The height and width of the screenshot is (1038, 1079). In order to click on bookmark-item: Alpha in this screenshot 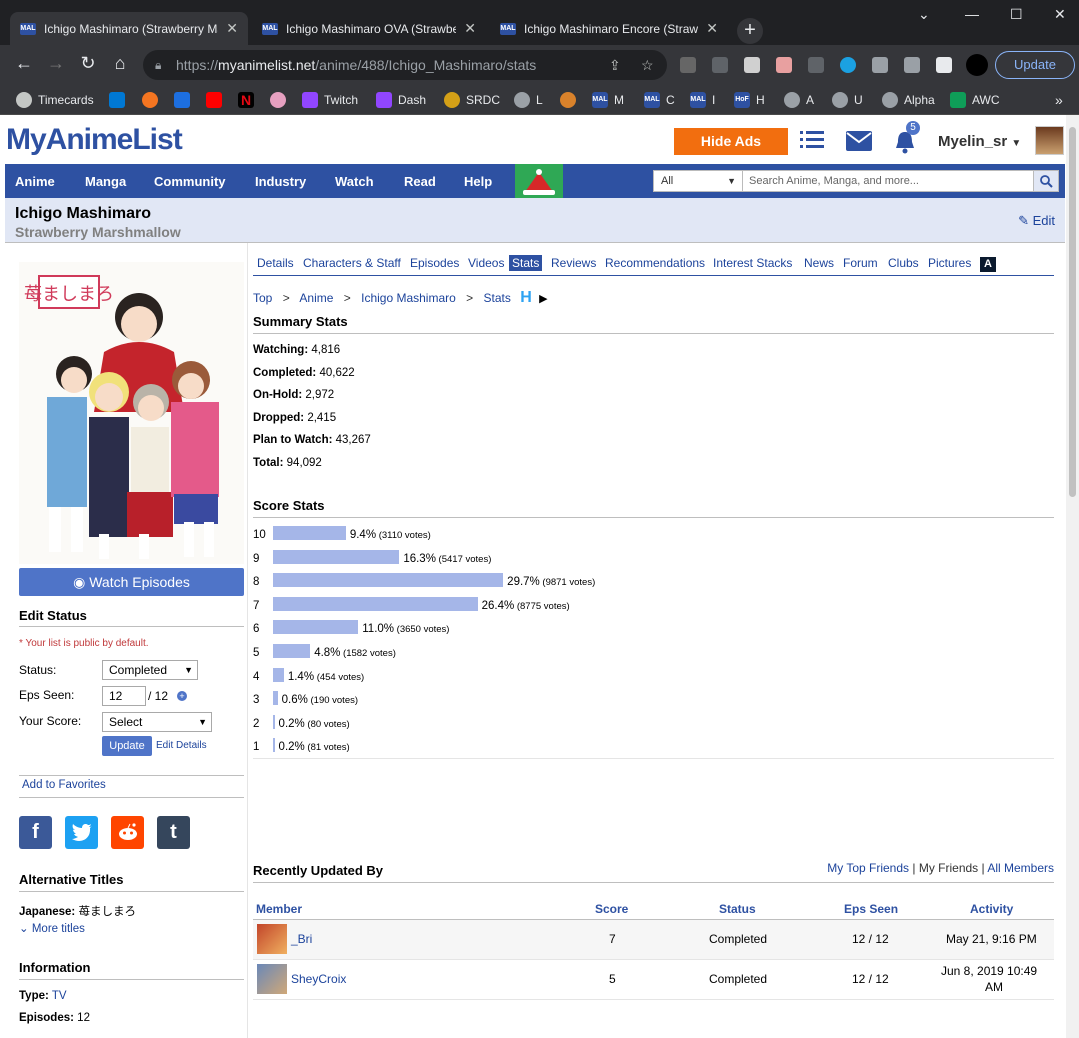, I will do `click(908, 100)`.